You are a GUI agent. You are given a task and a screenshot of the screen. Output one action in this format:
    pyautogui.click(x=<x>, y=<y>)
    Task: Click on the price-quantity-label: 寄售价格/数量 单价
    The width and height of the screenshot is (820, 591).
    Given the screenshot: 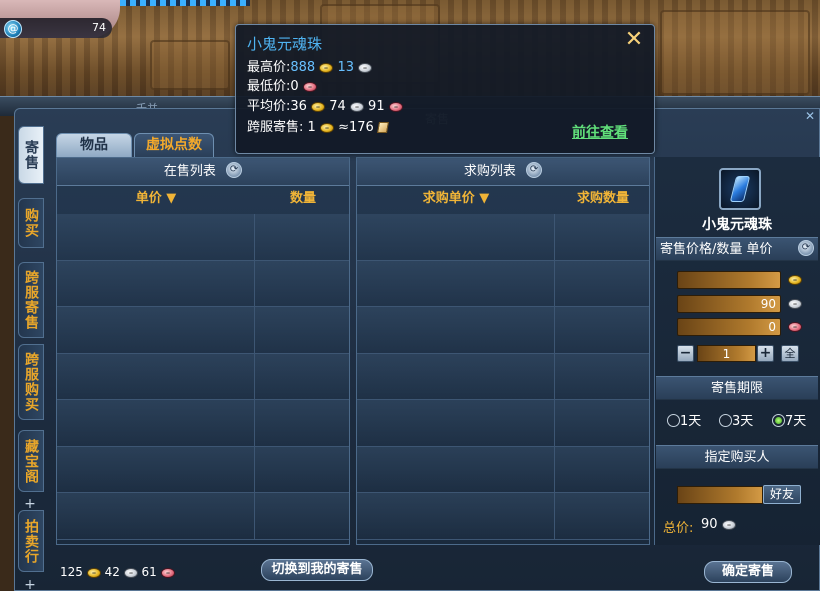 What is the action you would take?
    pyautogui.click(x=716, y=249)
    